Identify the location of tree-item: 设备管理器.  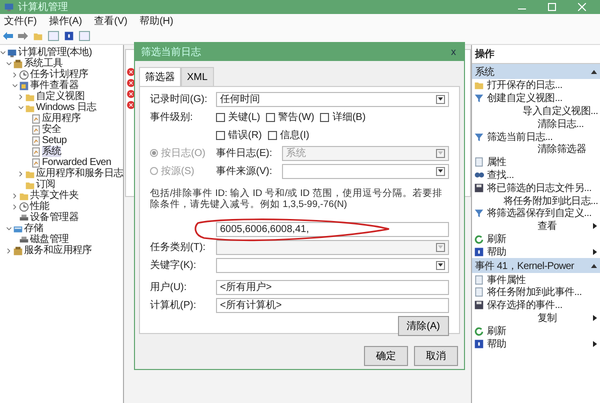
(54, 217).